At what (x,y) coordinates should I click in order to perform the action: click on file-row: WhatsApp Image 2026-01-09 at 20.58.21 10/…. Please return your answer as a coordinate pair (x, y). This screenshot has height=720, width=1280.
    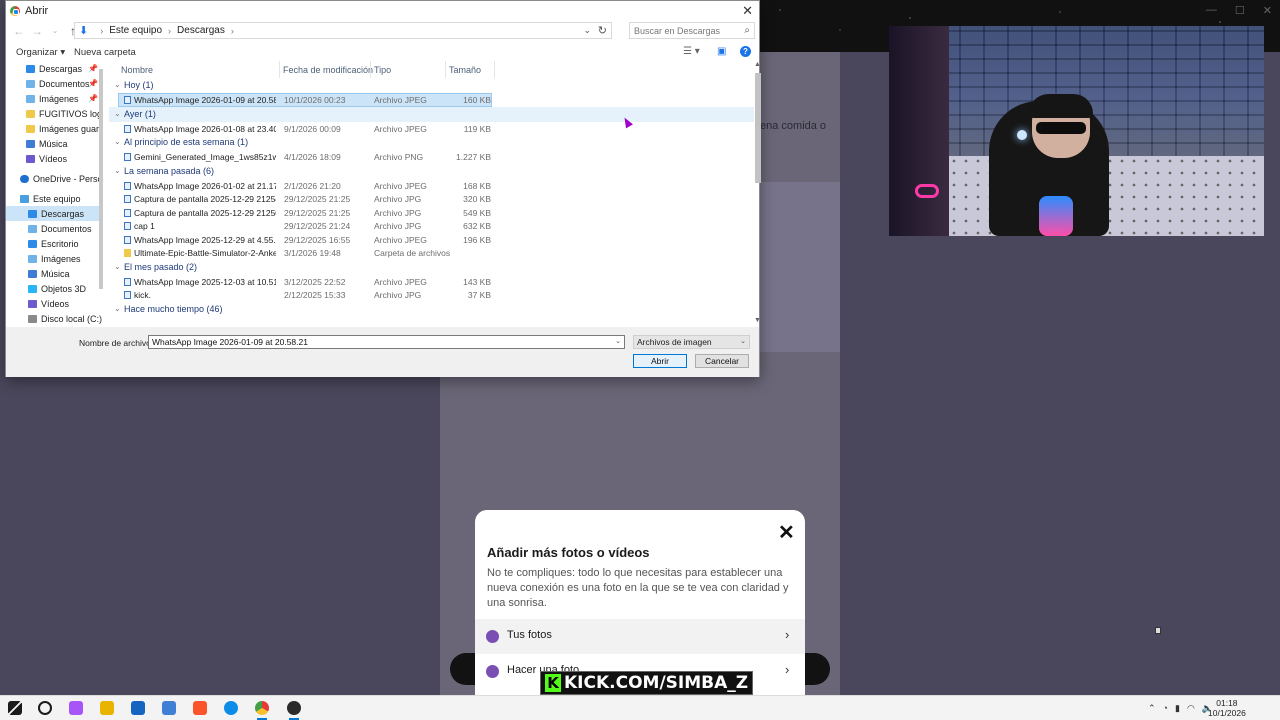
    Looking at the image, I should click on (431, 100).